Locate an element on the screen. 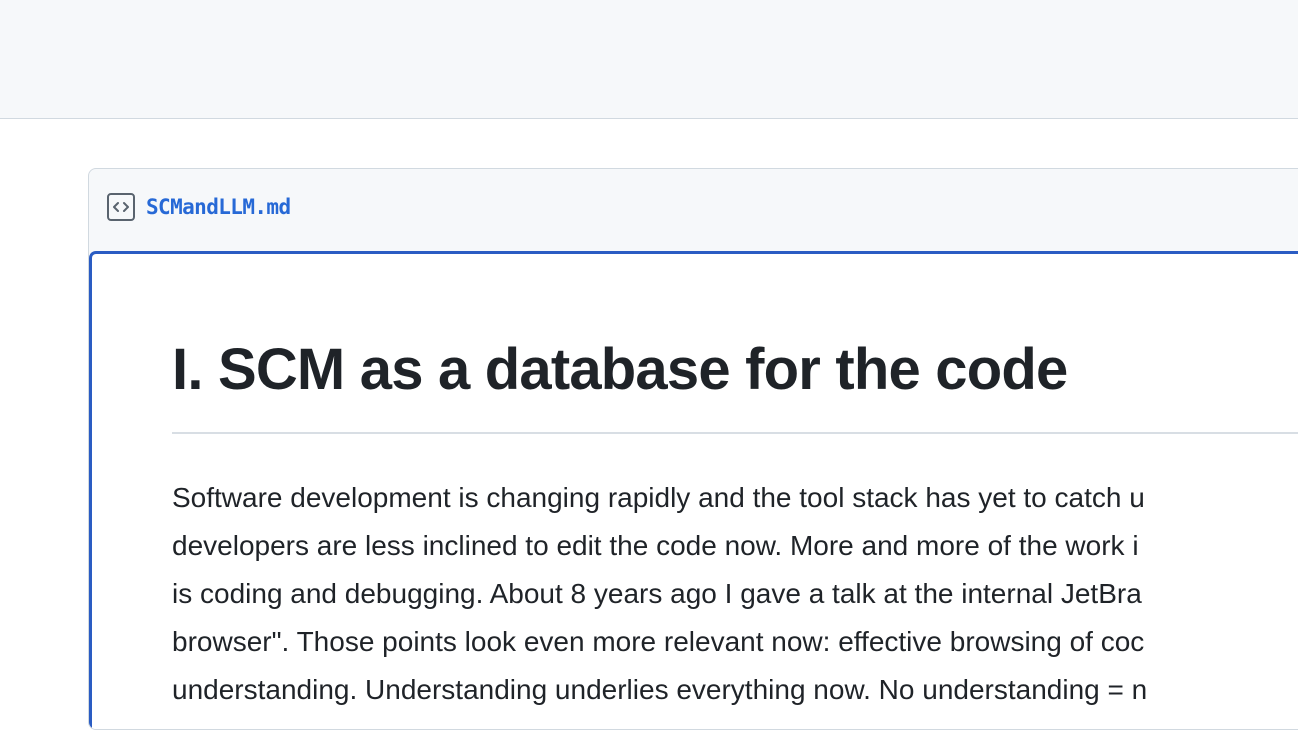 This screenshot has height=730, width=1298. file-name-link: SCMandLLM.md is located at coordinates (218, 207).